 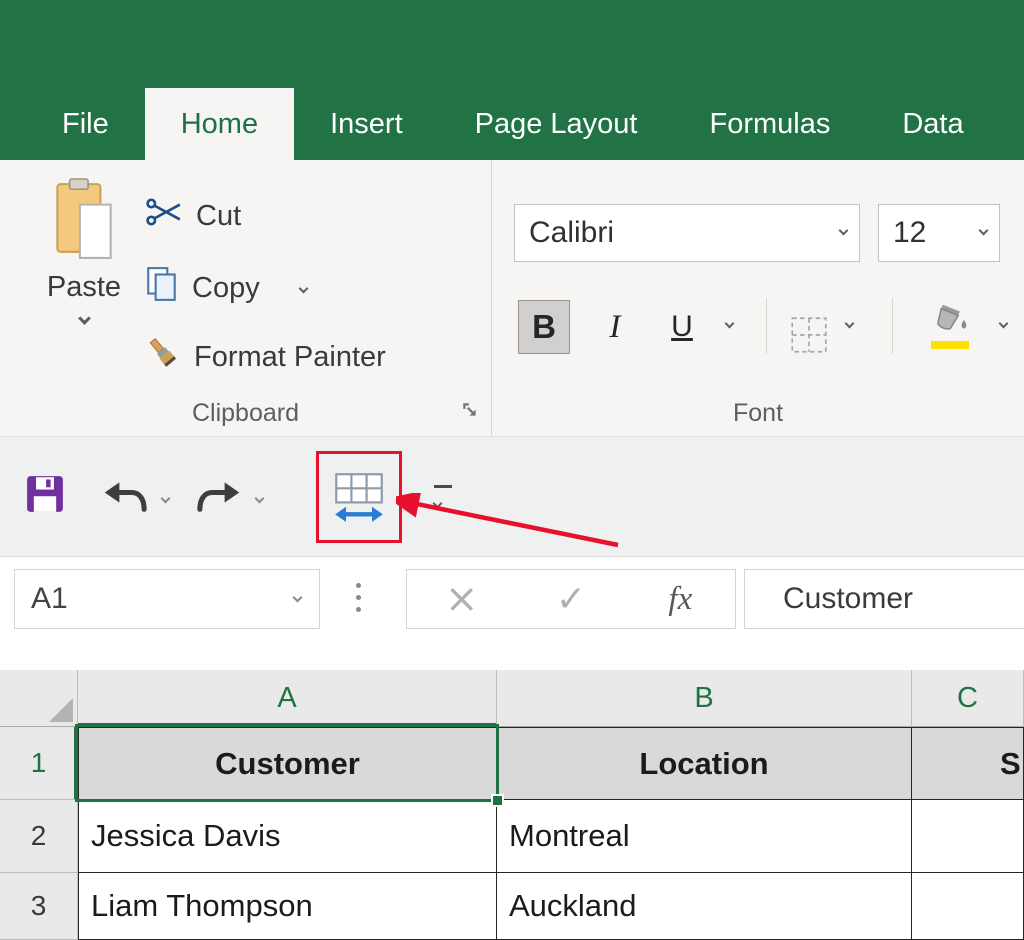 I want to click on name-box-dropdown-icon, so click(x=297, y=597).